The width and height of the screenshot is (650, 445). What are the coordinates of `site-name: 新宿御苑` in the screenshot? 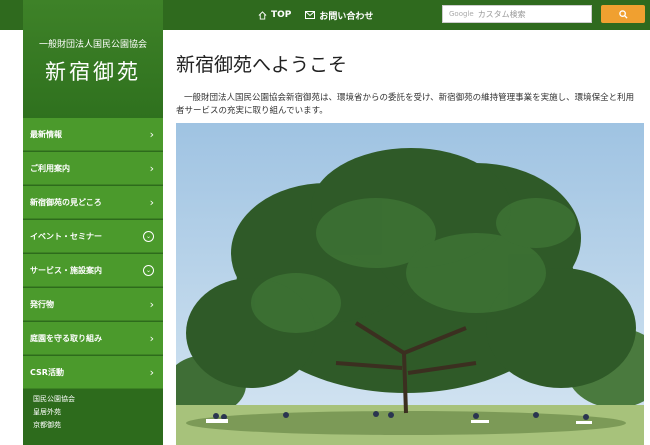 It's located at (93, 72).